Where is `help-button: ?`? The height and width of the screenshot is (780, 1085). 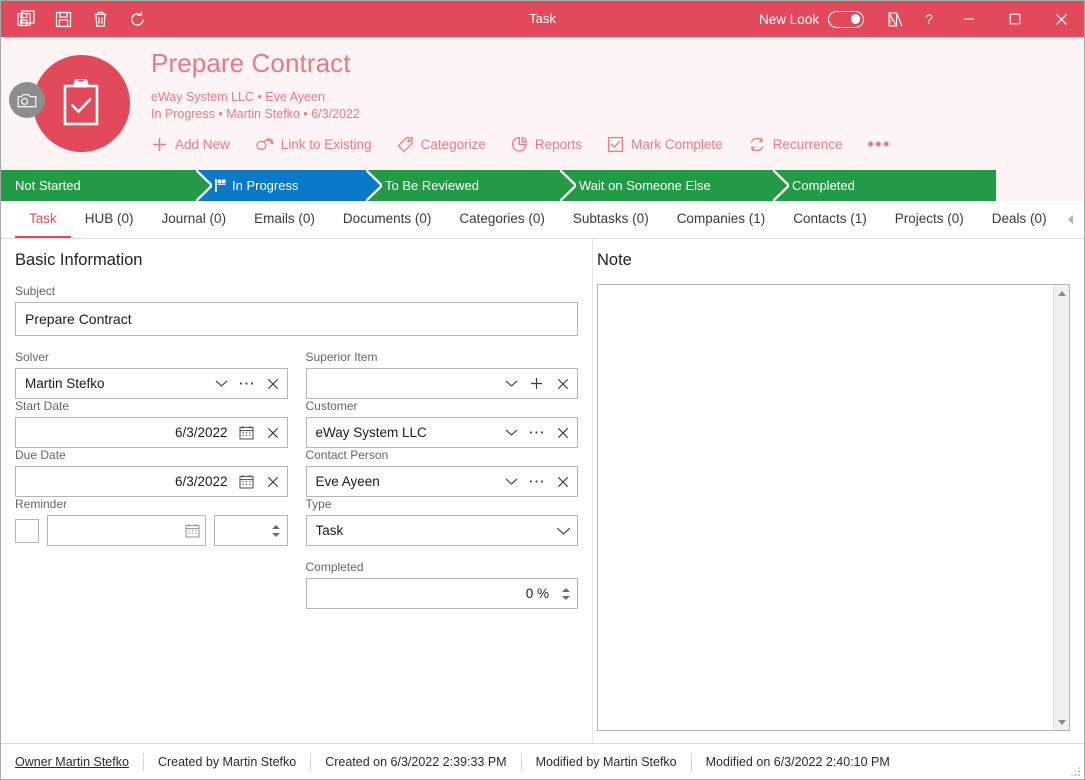
help-button: ? is located at coordinates (929, 19).